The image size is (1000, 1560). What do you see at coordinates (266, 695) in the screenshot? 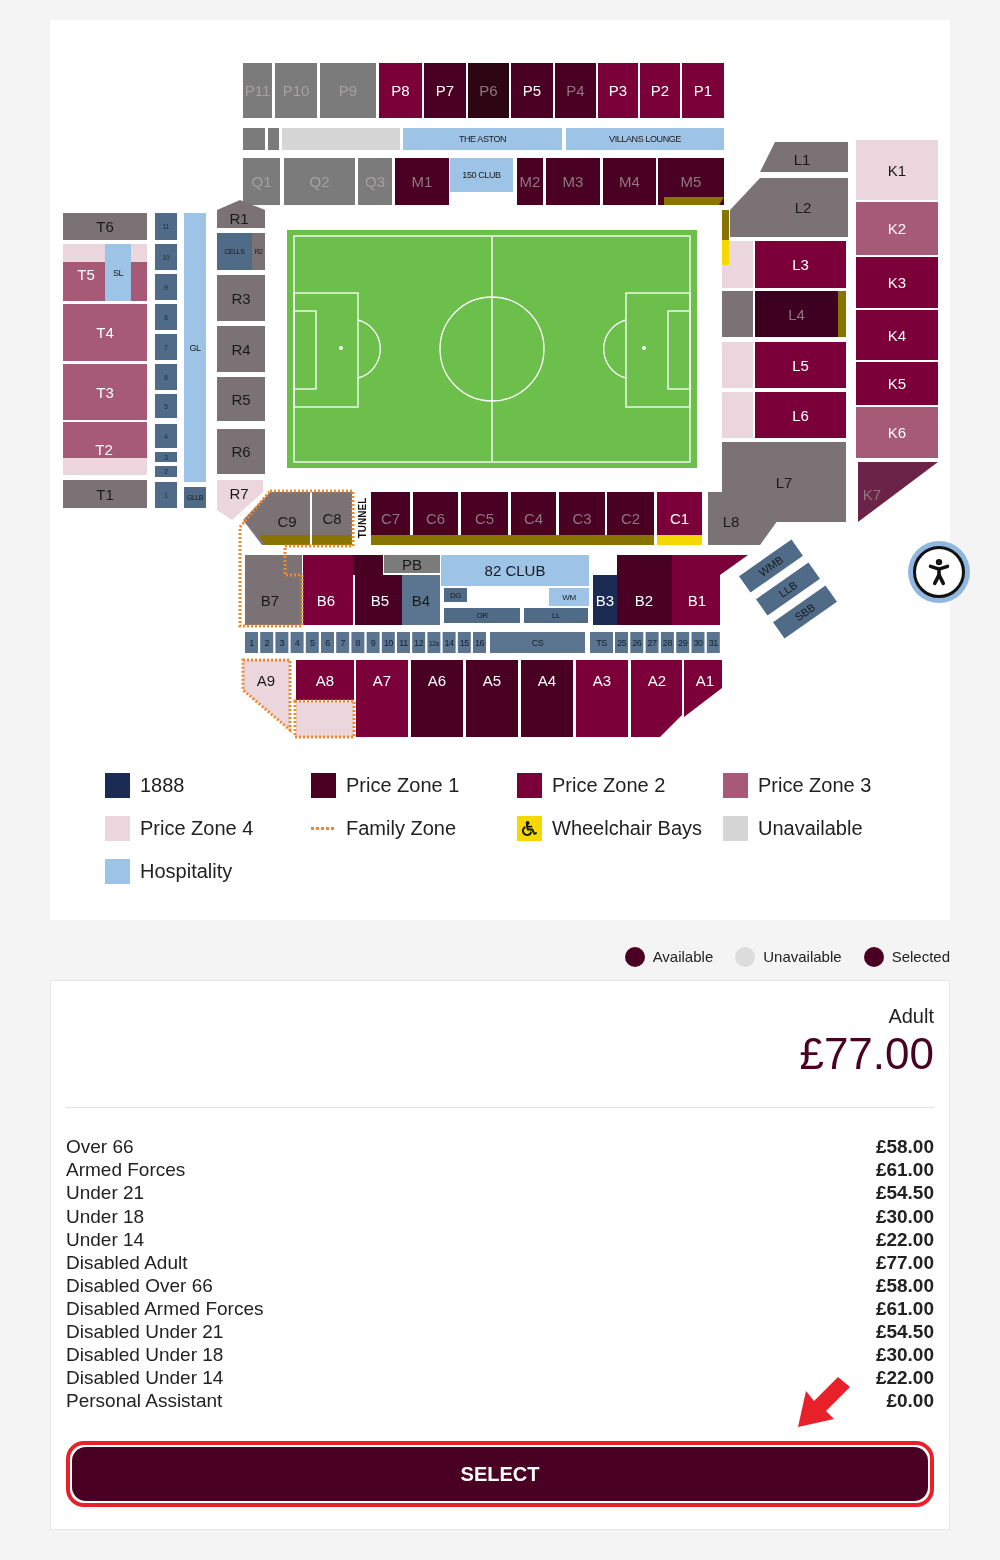
I see `stand-section: A9` at bounding box center [266, 695].